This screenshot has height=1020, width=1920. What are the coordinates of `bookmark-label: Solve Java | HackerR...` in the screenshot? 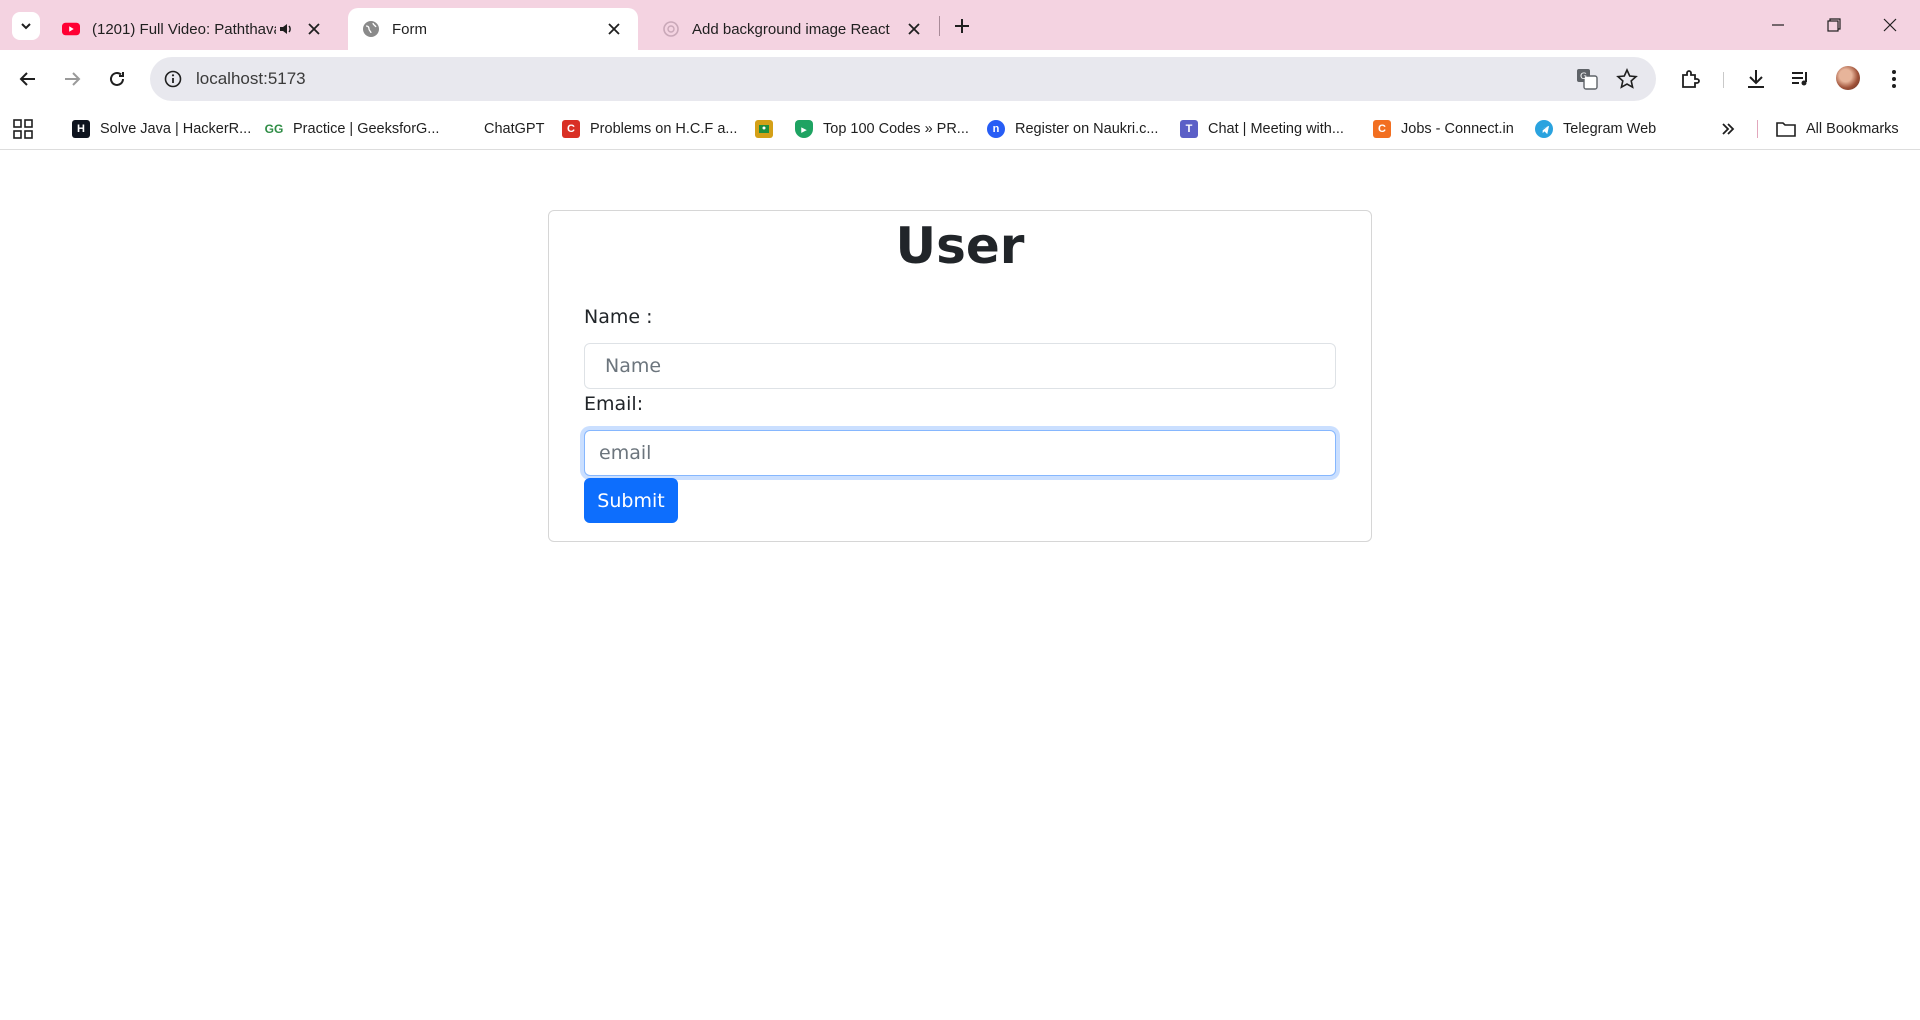 It's located at (176, 129).